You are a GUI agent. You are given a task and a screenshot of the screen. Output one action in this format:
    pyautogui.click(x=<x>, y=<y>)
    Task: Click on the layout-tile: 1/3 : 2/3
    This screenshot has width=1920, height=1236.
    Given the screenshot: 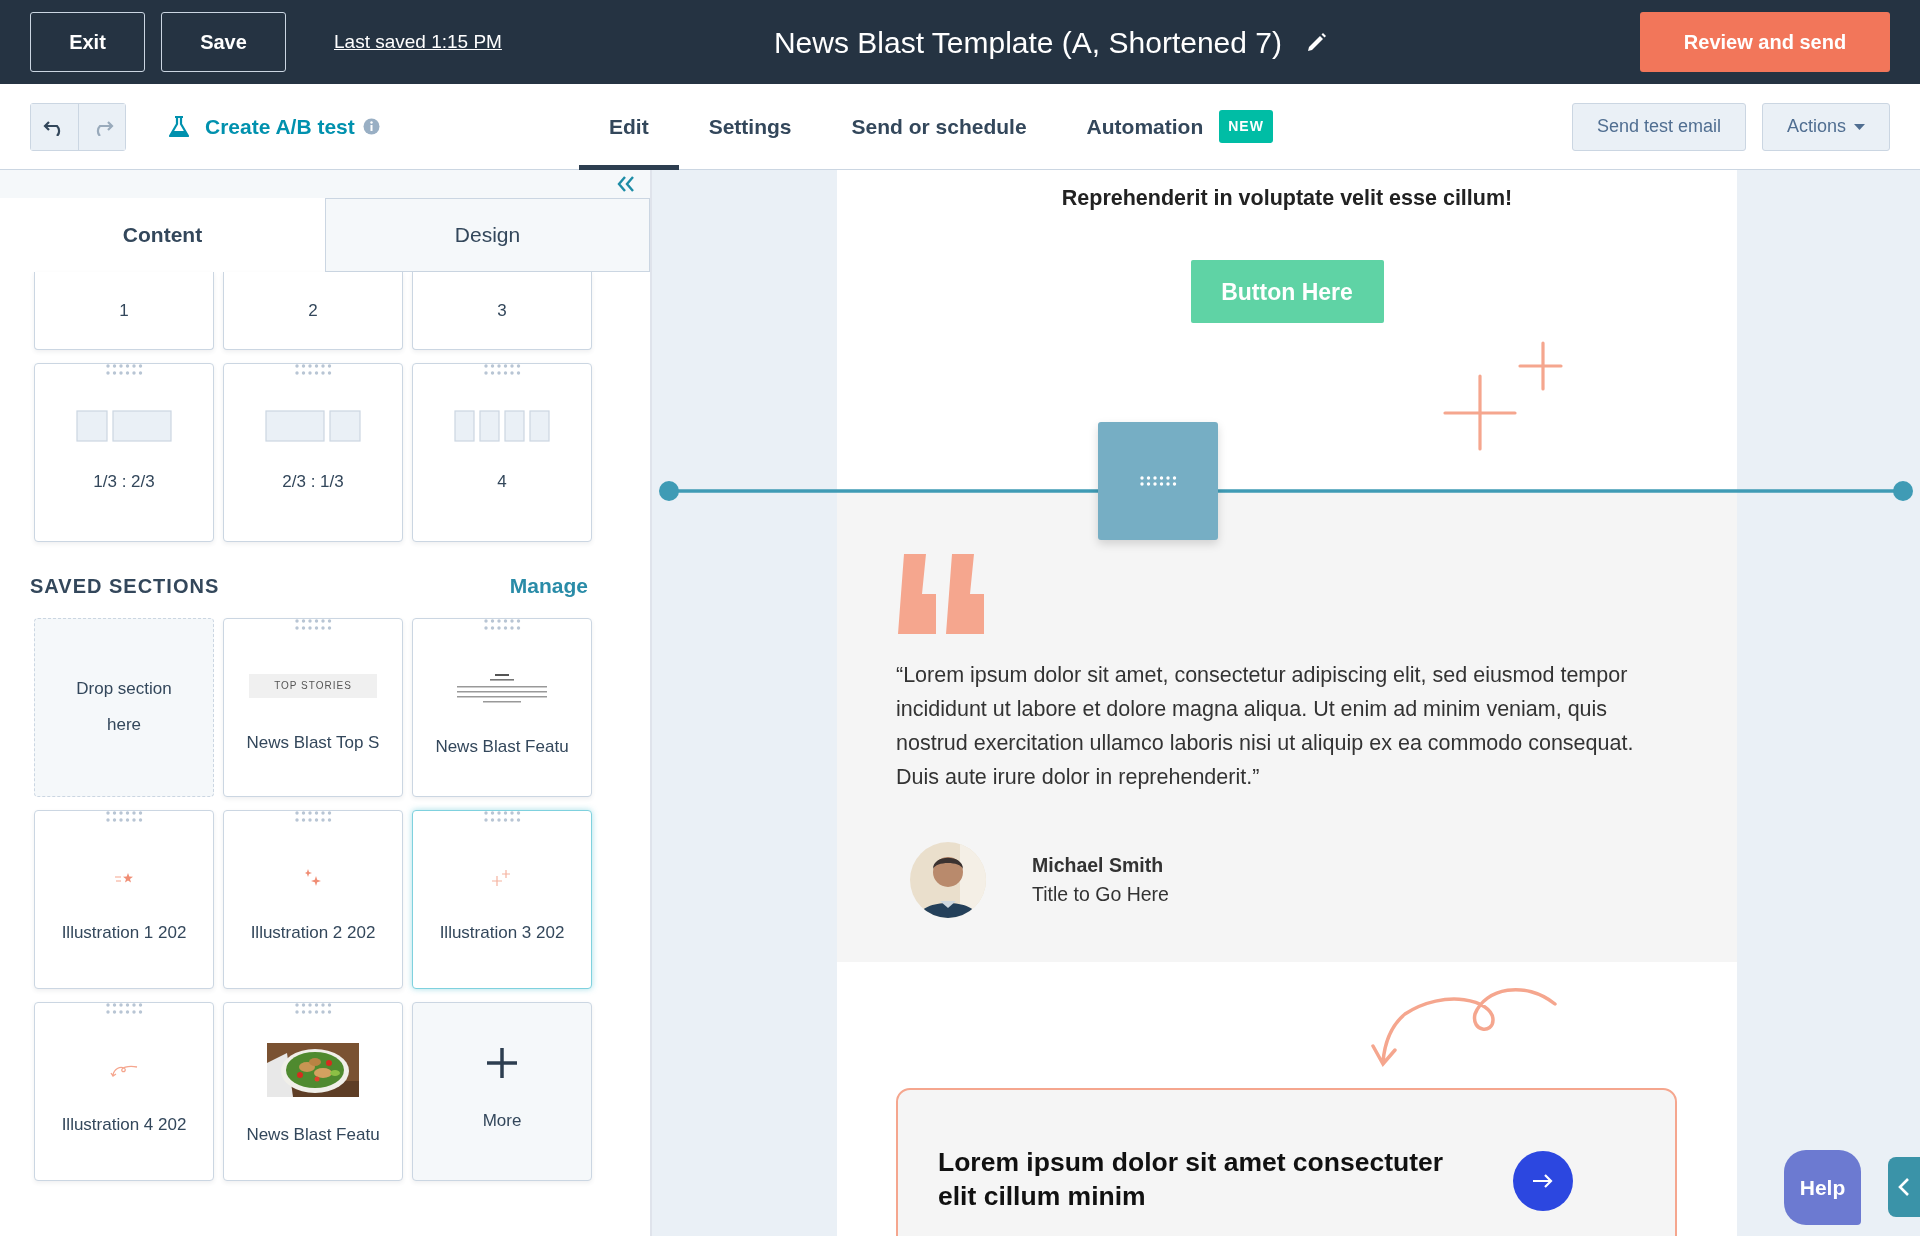 What is the action you would take?
    pyautogui.click(x=124, y=452)
    